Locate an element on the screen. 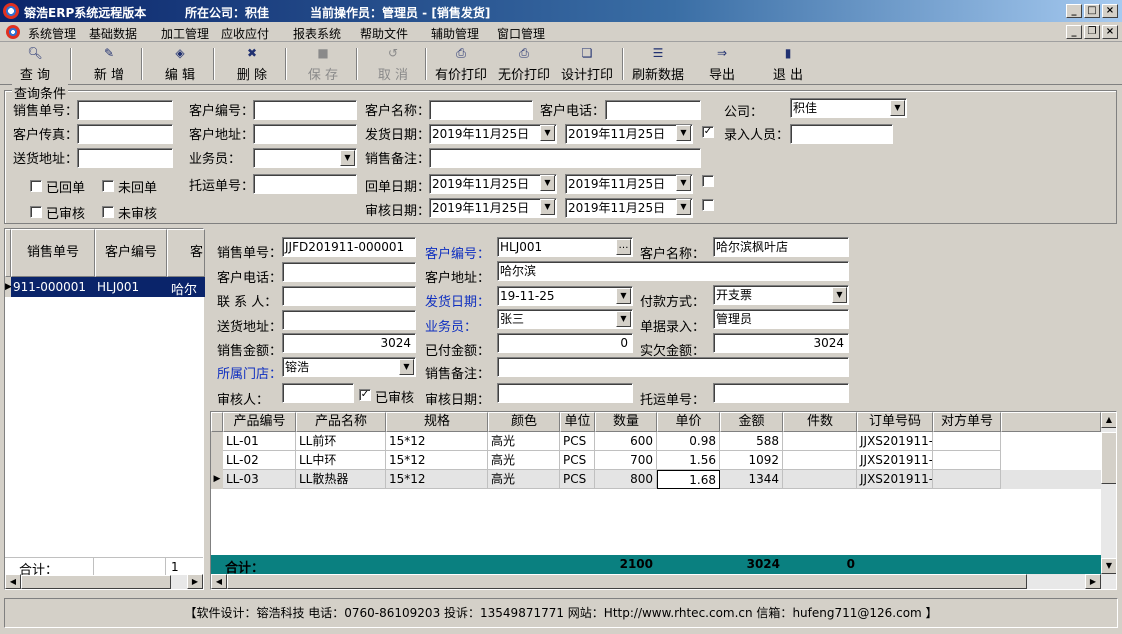 This screenshot has width=1122, height=634. cancel-button: ↺ 取 消 is located at coordinates (393, 64).